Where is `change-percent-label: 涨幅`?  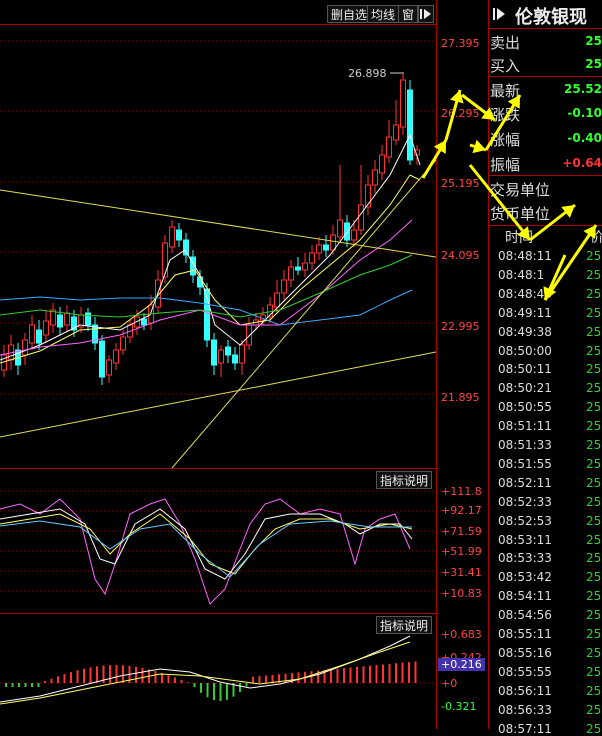 change-percent-label: 涨幅 is located at coordinates (505, 140).